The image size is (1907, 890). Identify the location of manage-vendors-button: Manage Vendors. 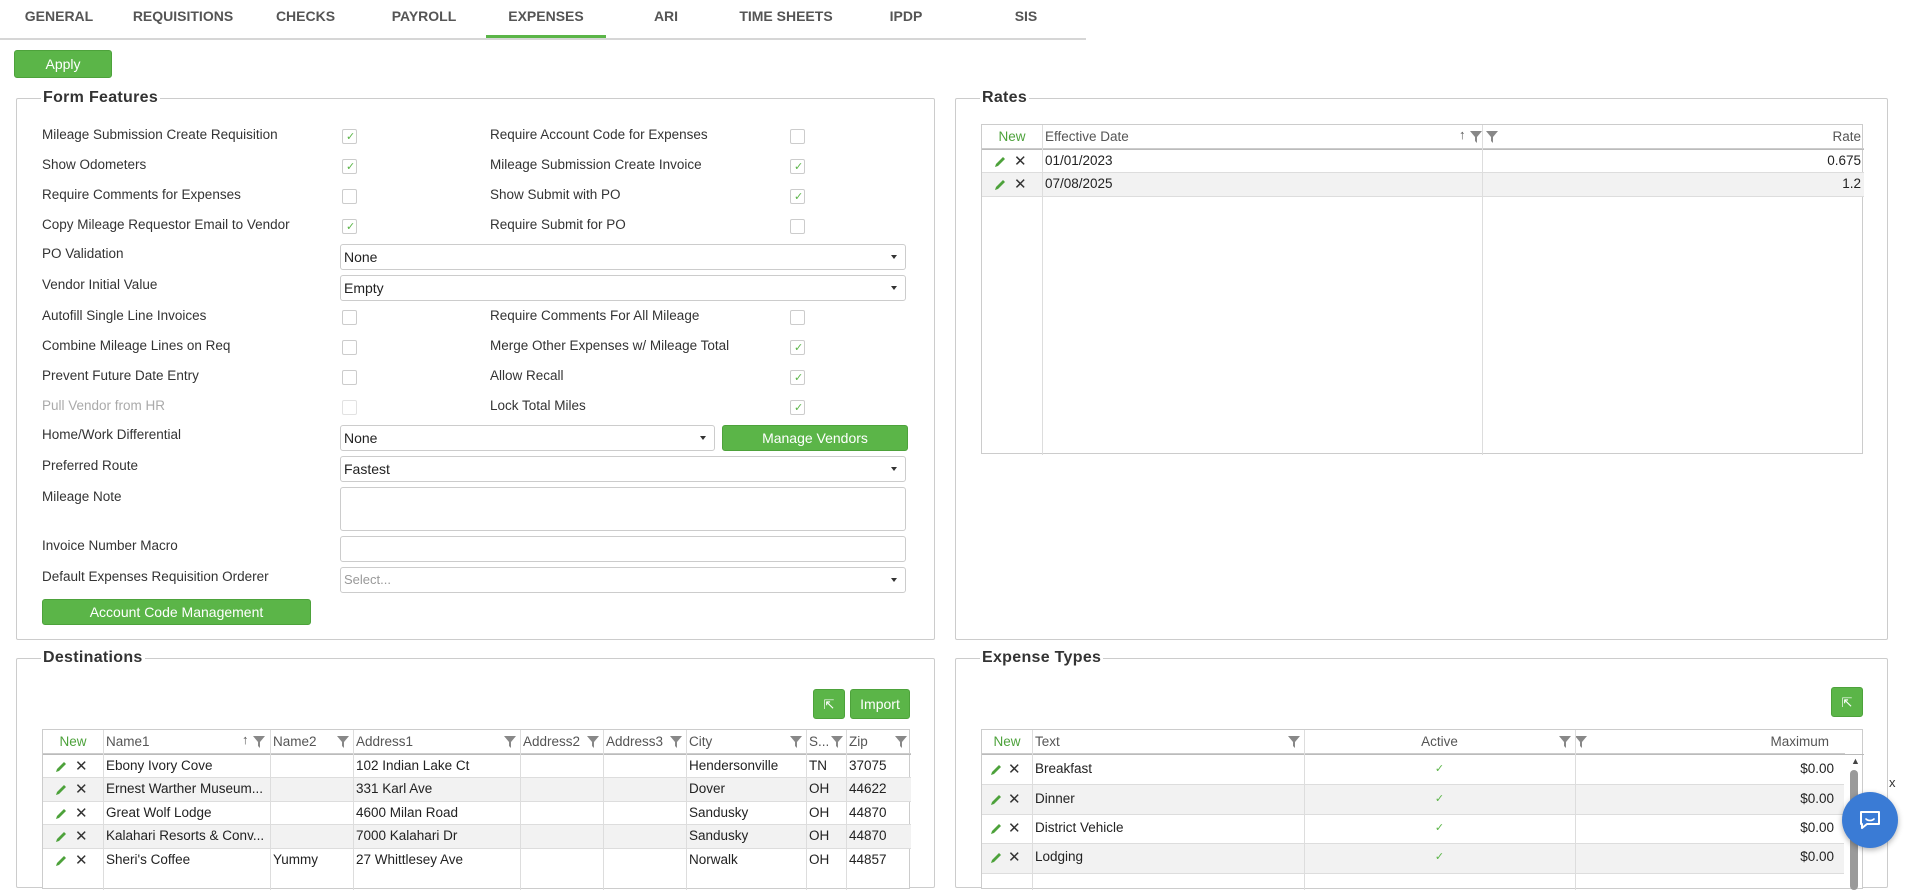
(815, 438).